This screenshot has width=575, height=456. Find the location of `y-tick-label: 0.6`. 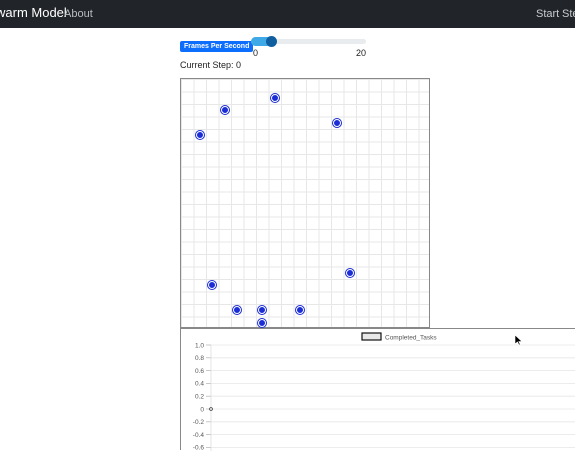

y-tick-label: 0.6 is located at coordinates (199, 371).